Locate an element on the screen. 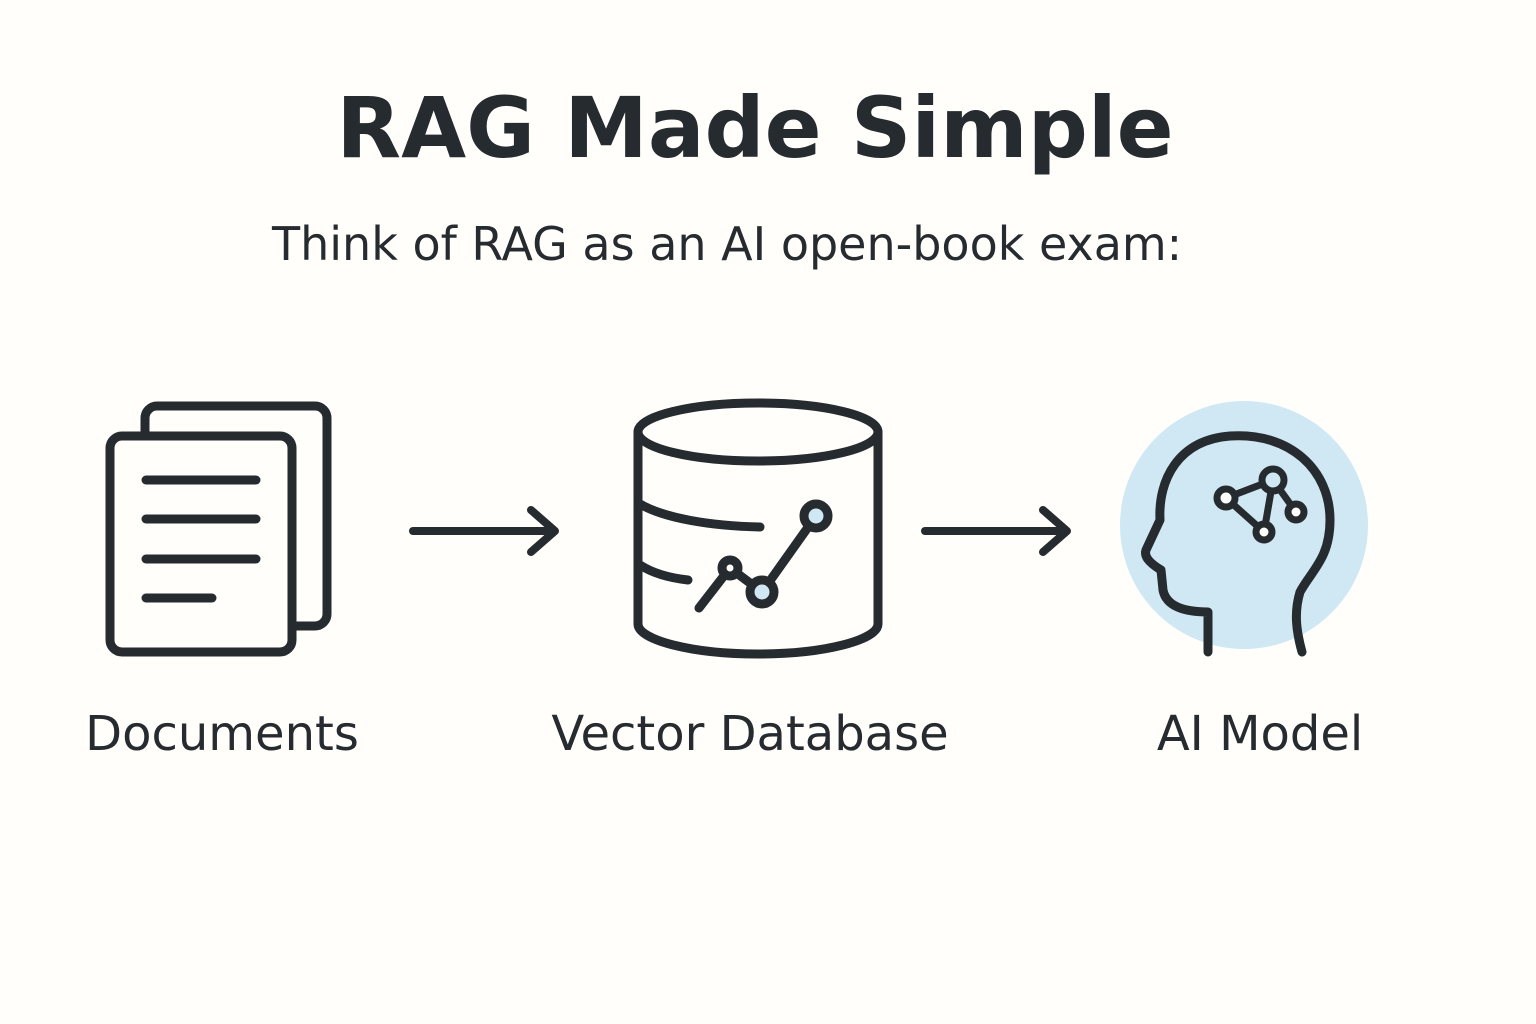  database-icon is located at coordinates (758, 528).